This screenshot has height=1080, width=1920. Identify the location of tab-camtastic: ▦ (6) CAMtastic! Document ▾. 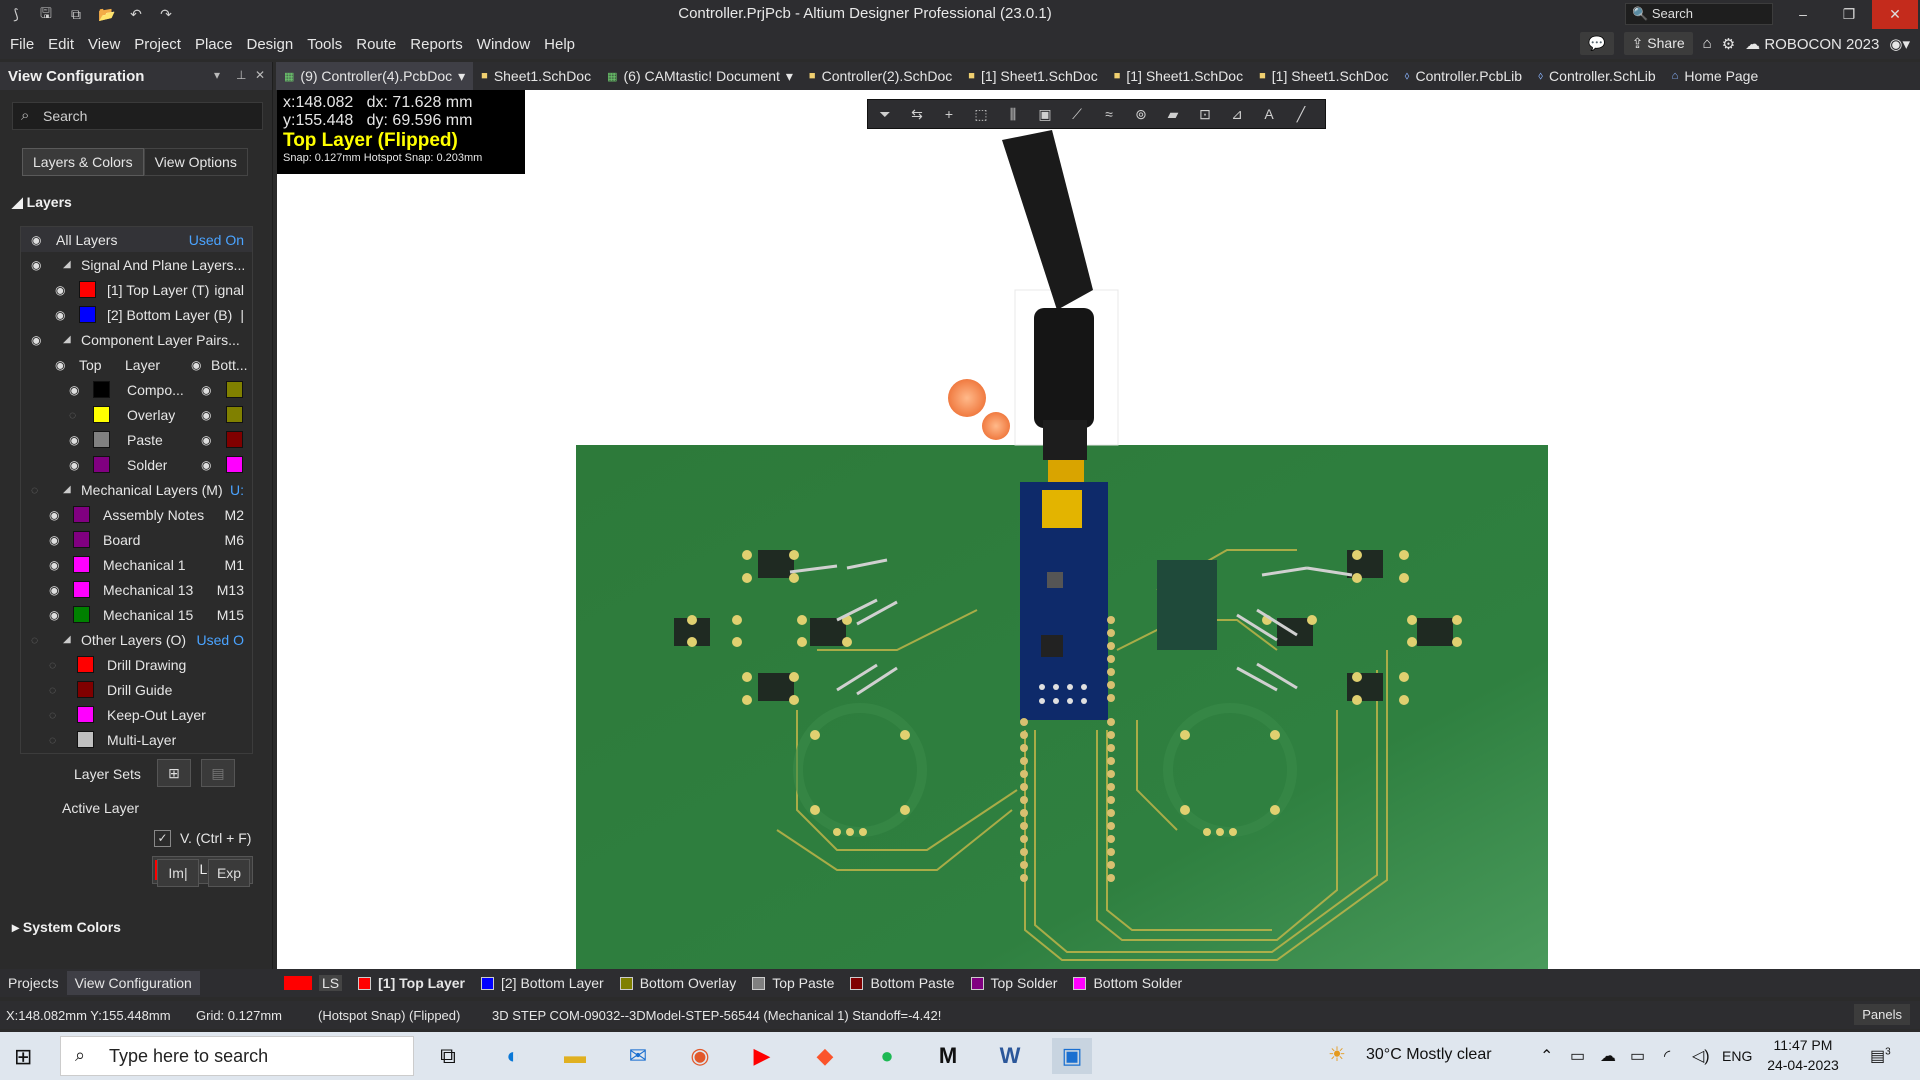
(700, 76).